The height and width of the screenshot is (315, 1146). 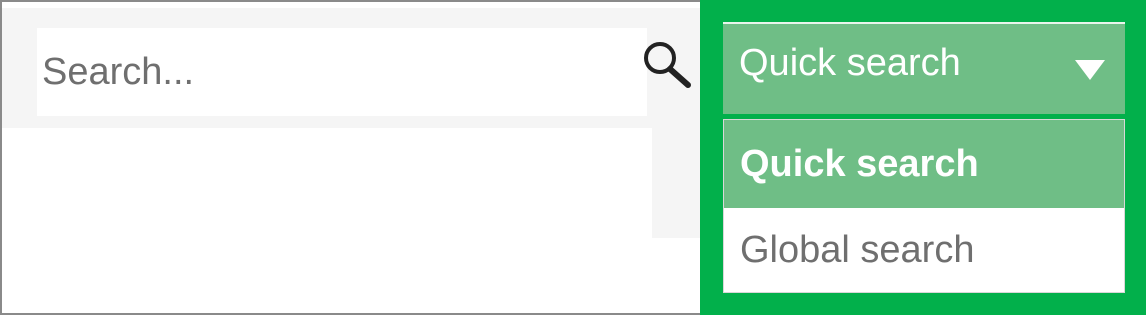 I want to click on dropdown-selected-label: Quick search, so click(x=850, y=63).